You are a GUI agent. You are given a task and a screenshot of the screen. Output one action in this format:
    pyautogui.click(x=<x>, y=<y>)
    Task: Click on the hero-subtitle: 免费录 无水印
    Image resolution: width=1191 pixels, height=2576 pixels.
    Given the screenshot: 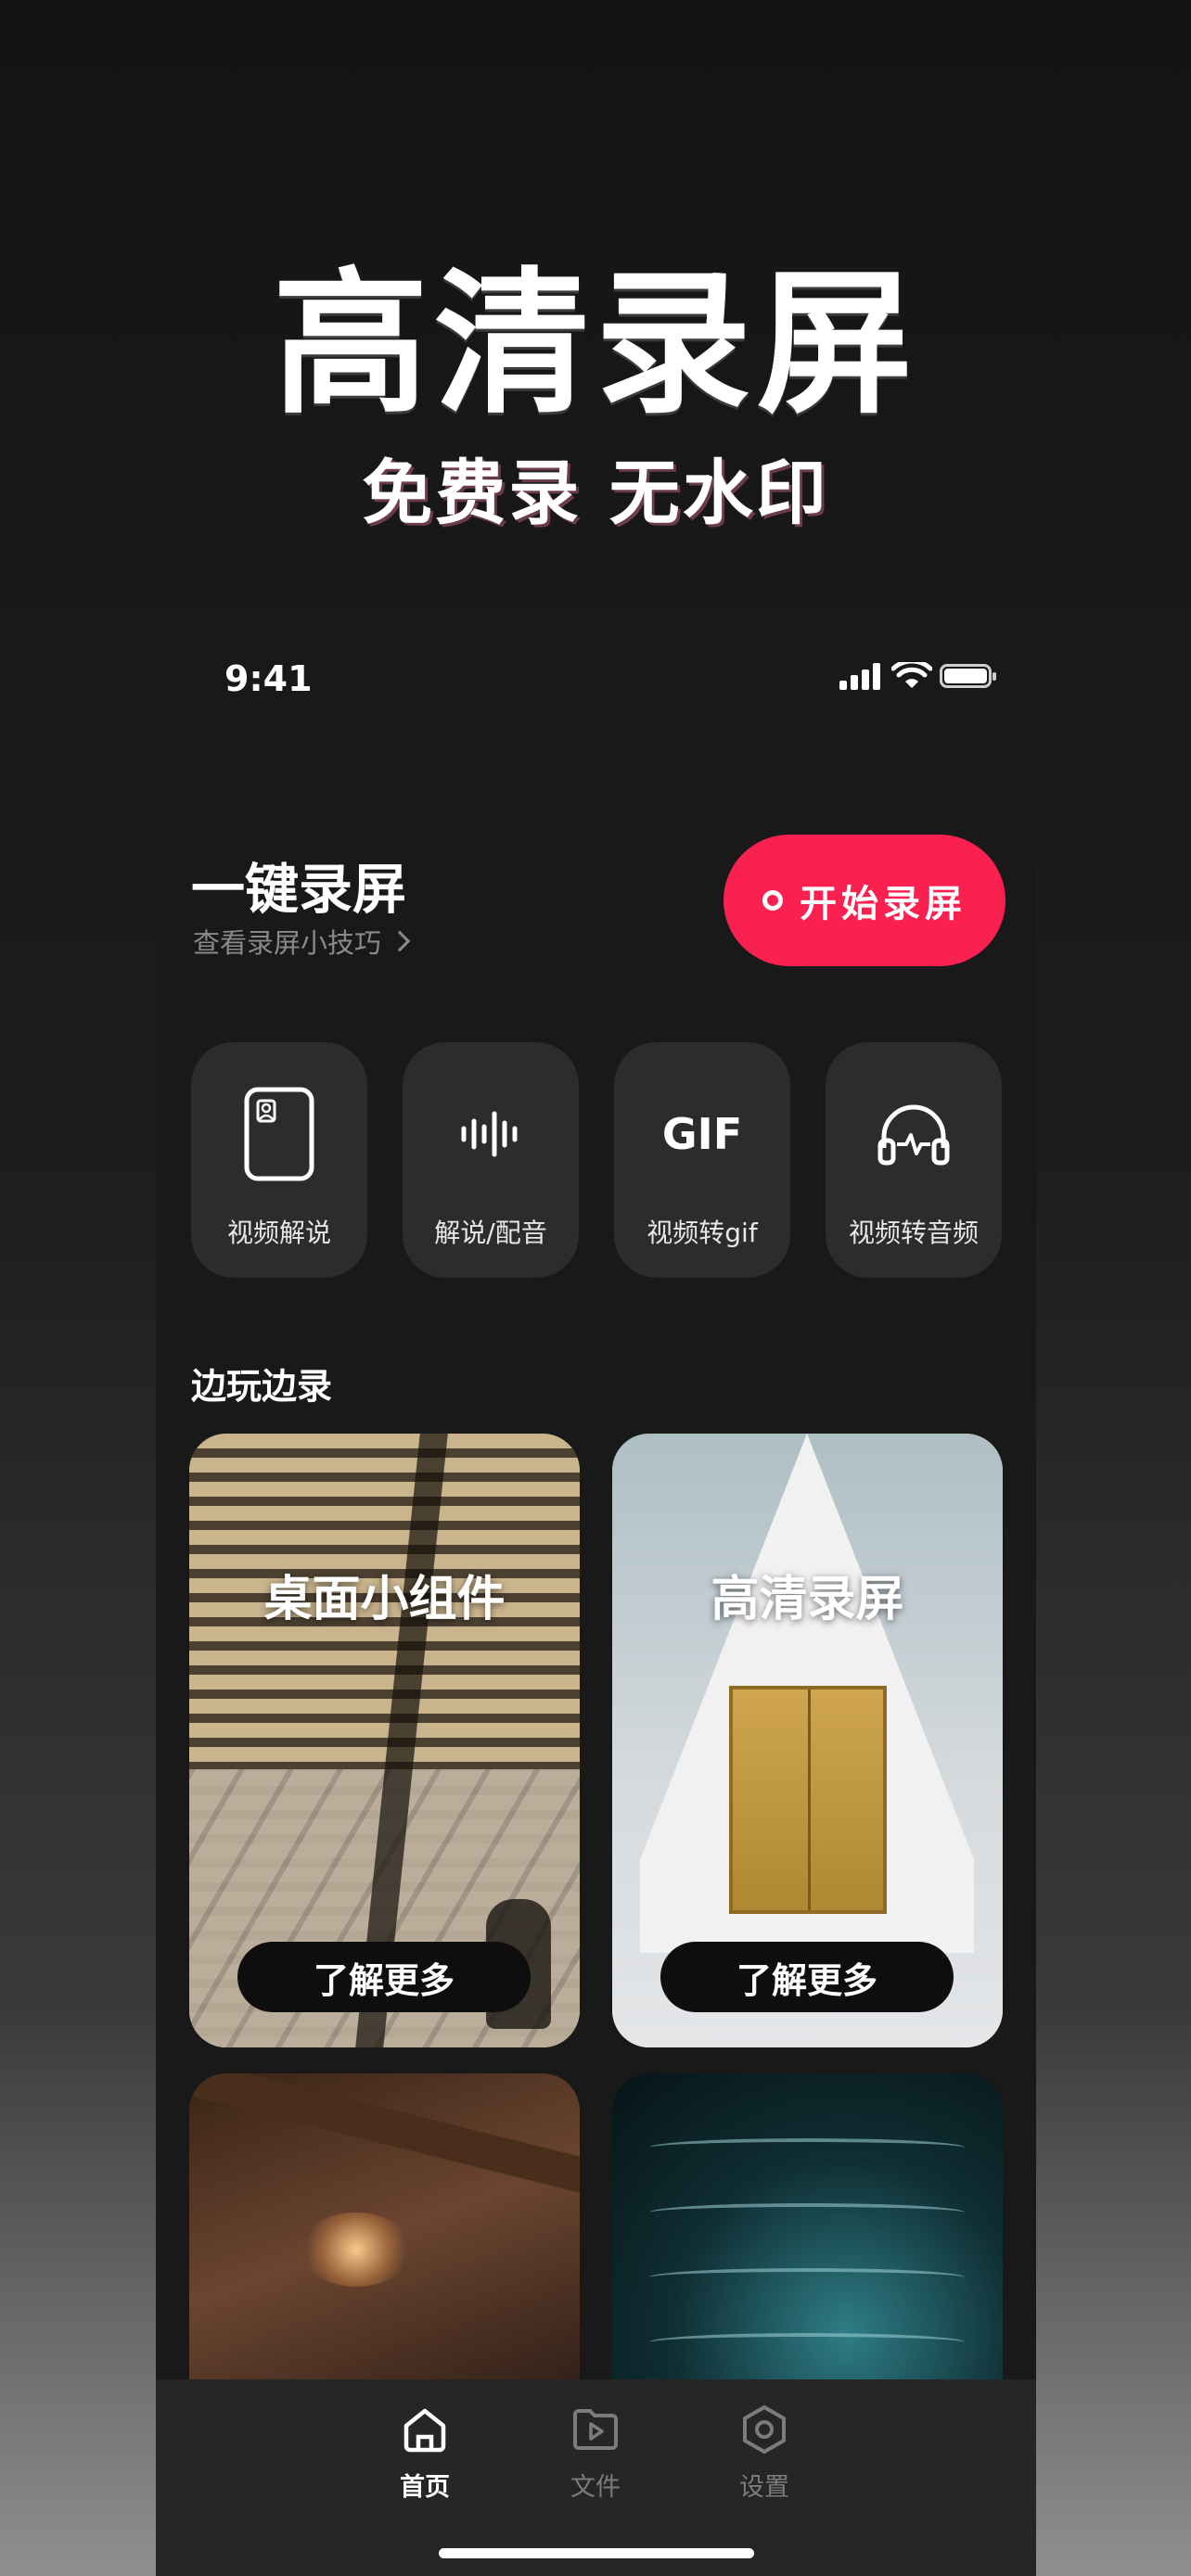 What is the action you would take?
    pyautogui.click(x=595, y=493)
    